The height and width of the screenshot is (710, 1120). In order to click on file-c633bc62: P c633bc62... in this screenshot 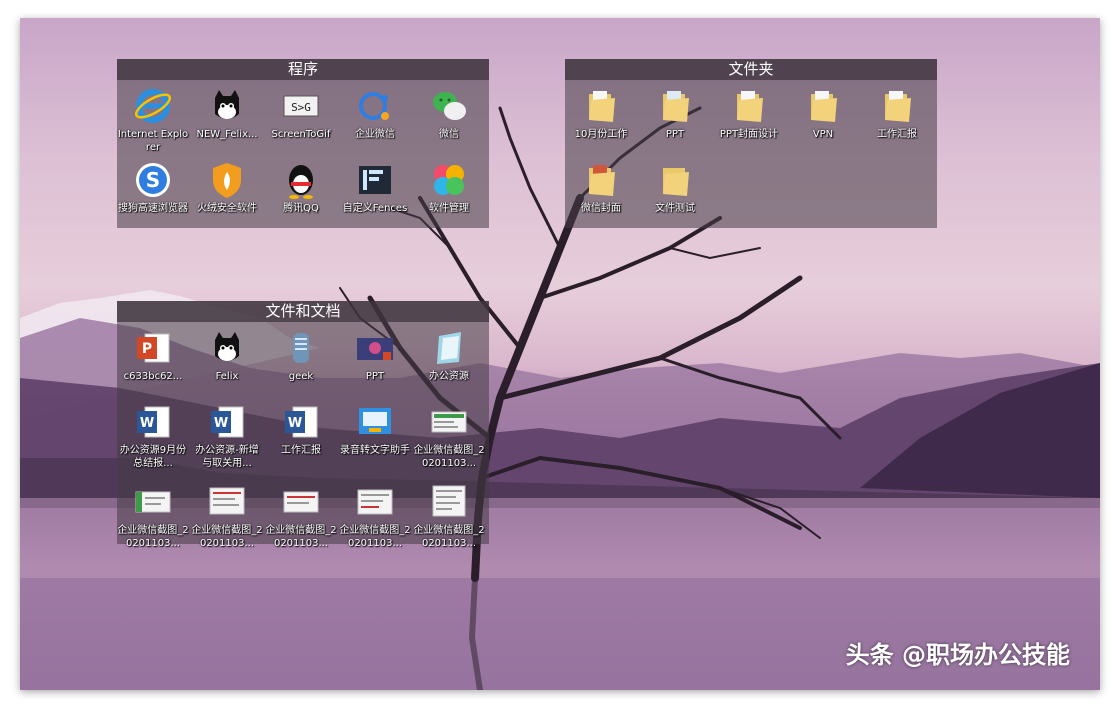, I will do `click(153, 355)`.